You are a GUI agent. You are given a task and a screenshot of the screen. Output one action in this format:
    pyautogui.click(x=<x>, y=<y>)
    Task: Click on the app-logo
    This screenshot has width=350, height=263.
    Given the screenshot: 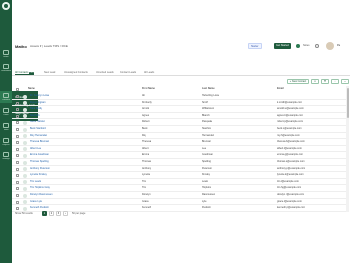 What is the action you would take?
    pyautogui.click(x=6, y=6)
    